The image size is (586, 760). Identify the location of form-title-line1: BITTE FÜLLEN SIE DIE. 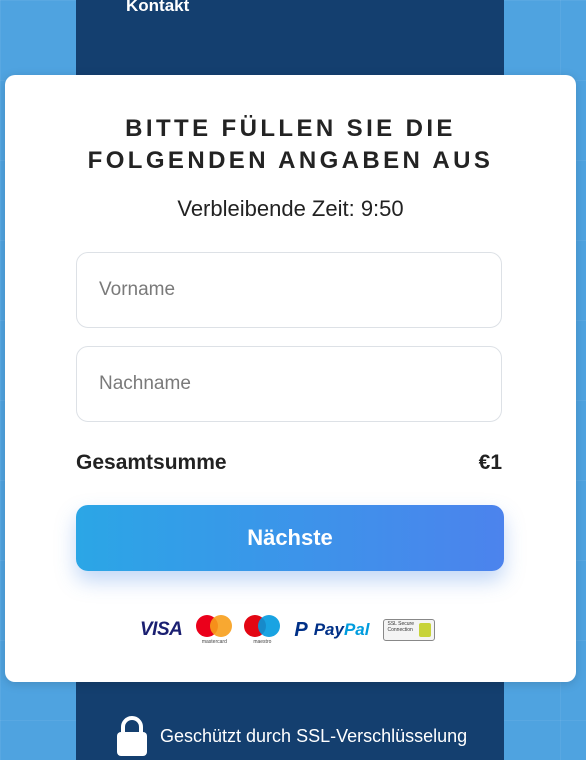
(290, 128).